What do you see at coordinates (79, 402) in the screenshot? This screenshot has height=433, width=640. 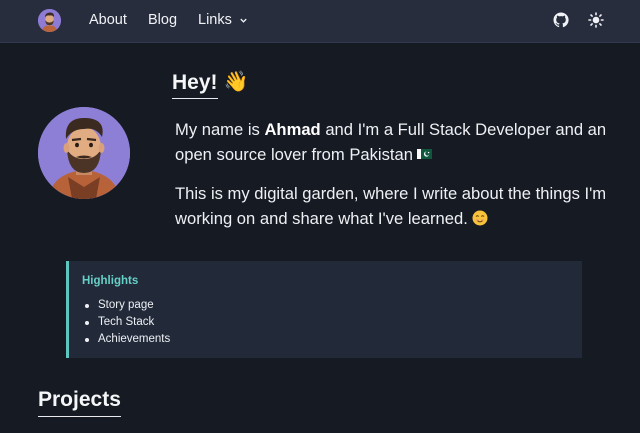 I see `projects-heading: Projects` at bounding box center [79, 402].